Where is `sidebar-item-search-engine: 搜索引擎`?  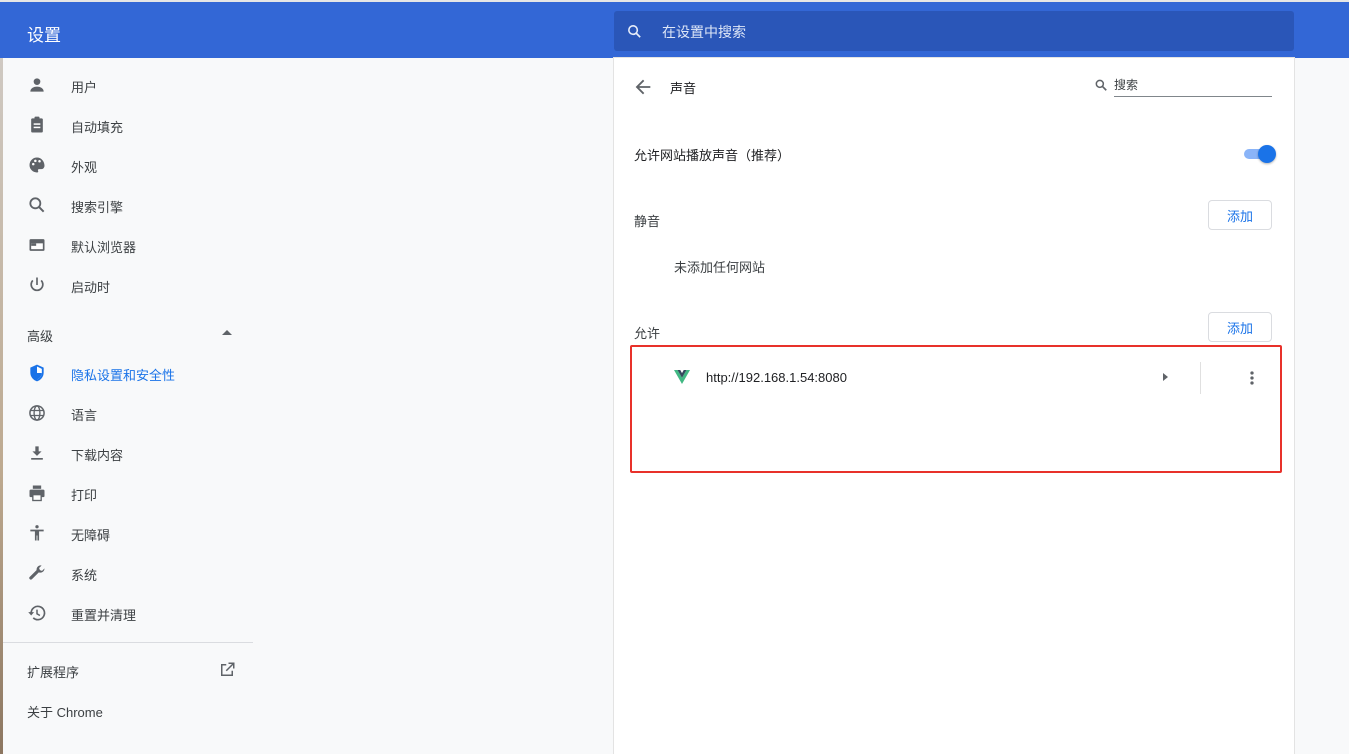
sidebar-item-search-engine: 搜索引擎 is located at coordinates (128, 205).